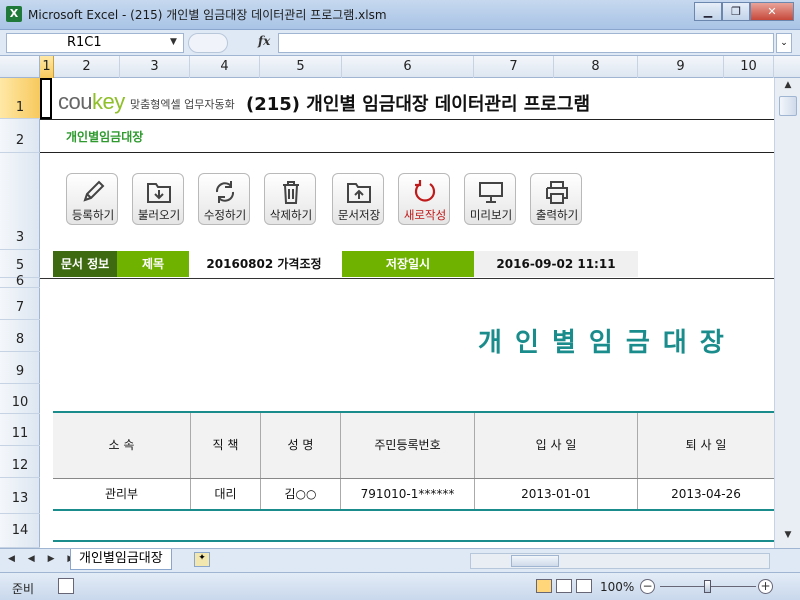 The image size is (800, 600). Describe the element at coordinates (408, 67) in the screenshot. I see `column-header-6: 6` at that location.